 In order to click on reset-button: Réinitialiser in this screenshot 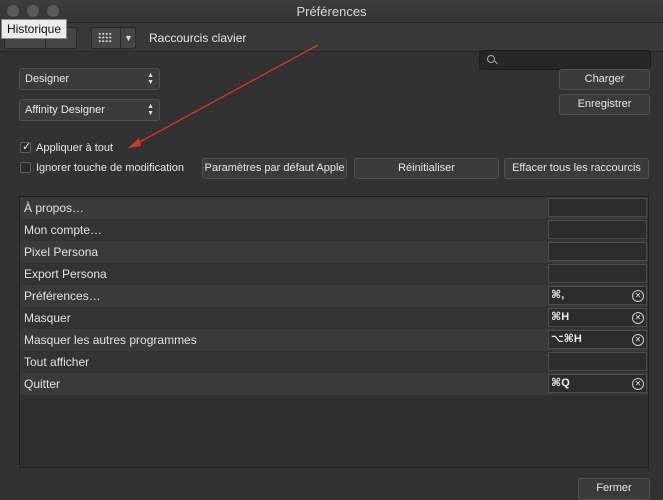, I will do `click(426, 168)`.